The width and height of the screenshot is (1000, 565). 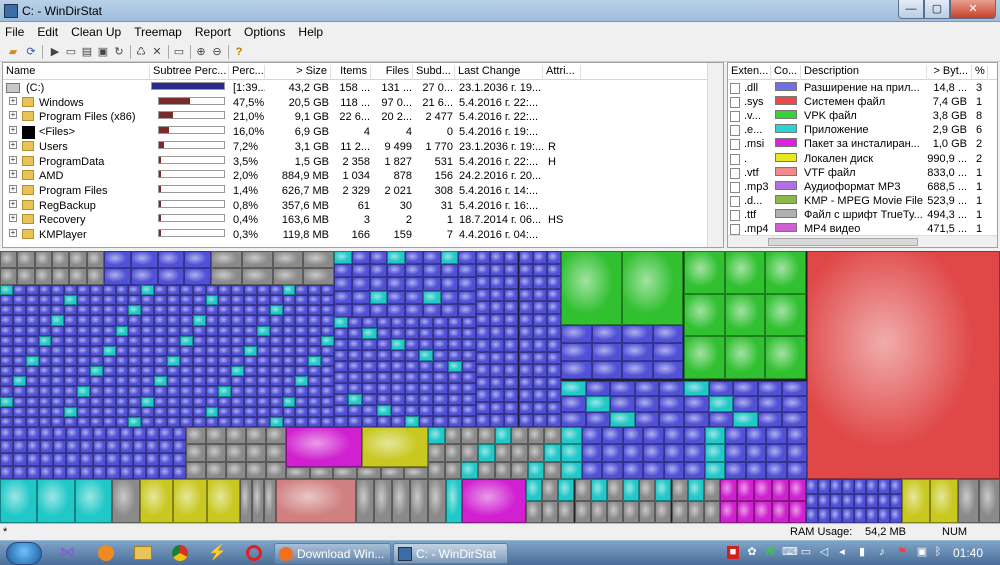 I want to click on tray-record-icon: ■, so click(x=733, y=552).